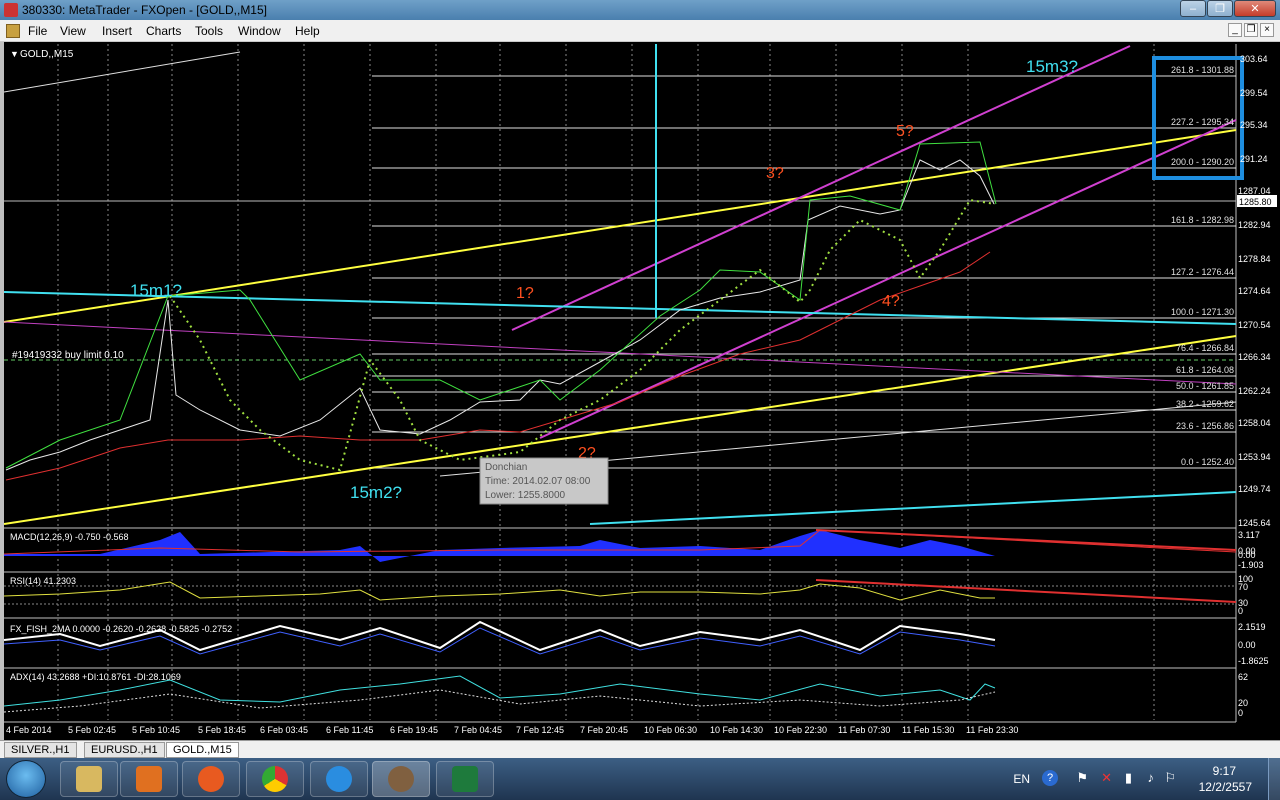  Describe the element at coordinates (1255, 8) in the screenshot. I see `close-button: ✕` at that location.